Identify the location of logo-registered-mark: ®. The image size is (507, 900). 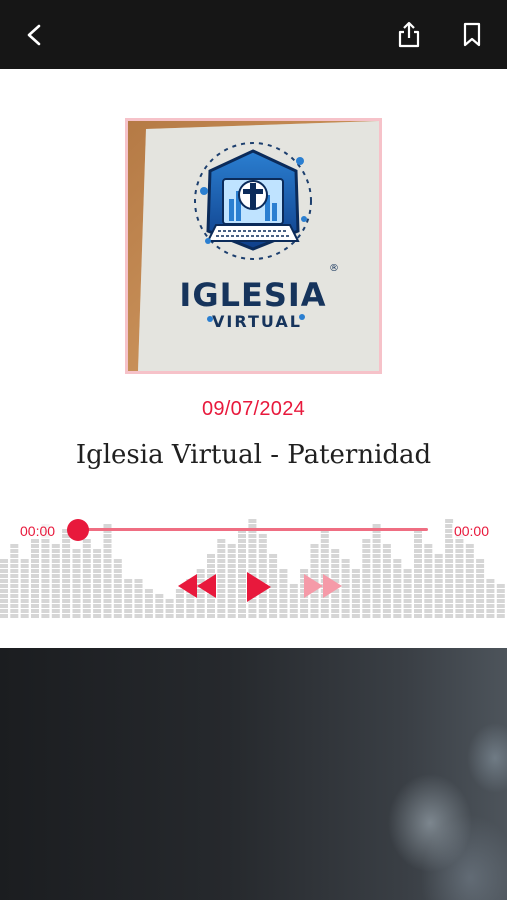
(334, 268).